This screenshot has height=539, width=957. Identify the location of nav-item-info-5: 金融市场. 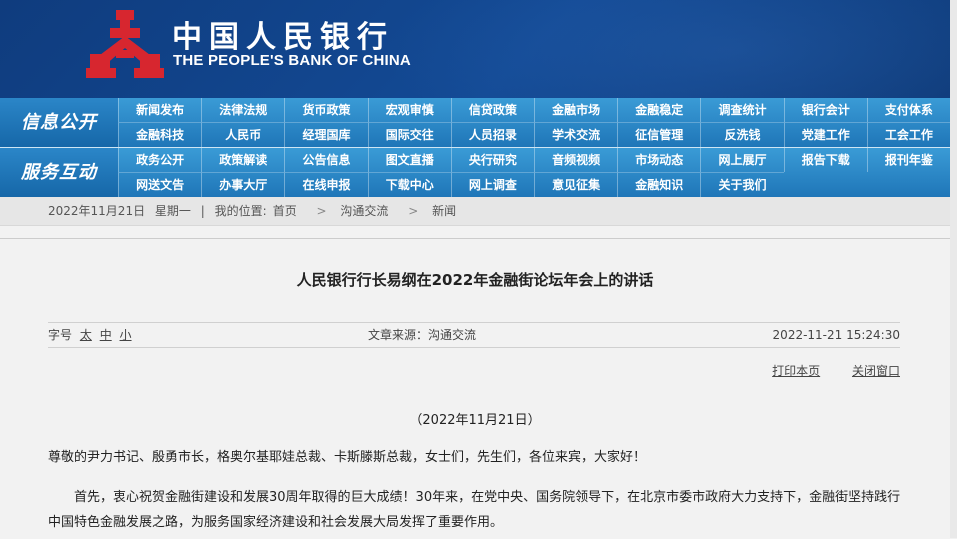
(575, 110).